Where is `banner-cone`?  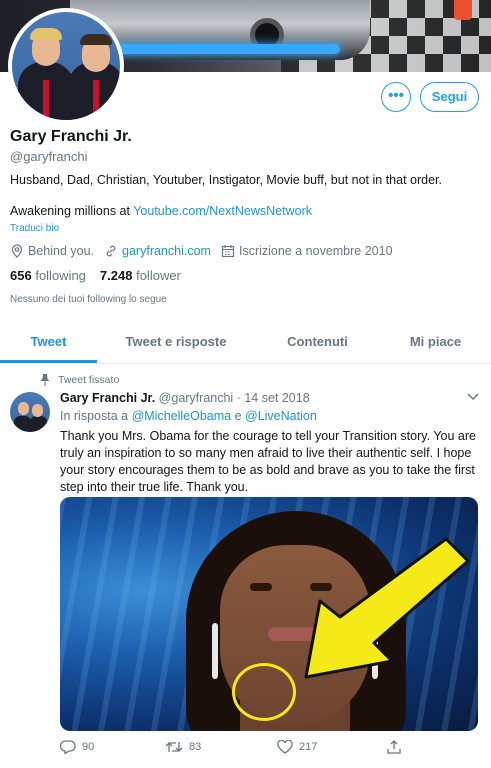
banner-cone is located at coordinates (463, 10).